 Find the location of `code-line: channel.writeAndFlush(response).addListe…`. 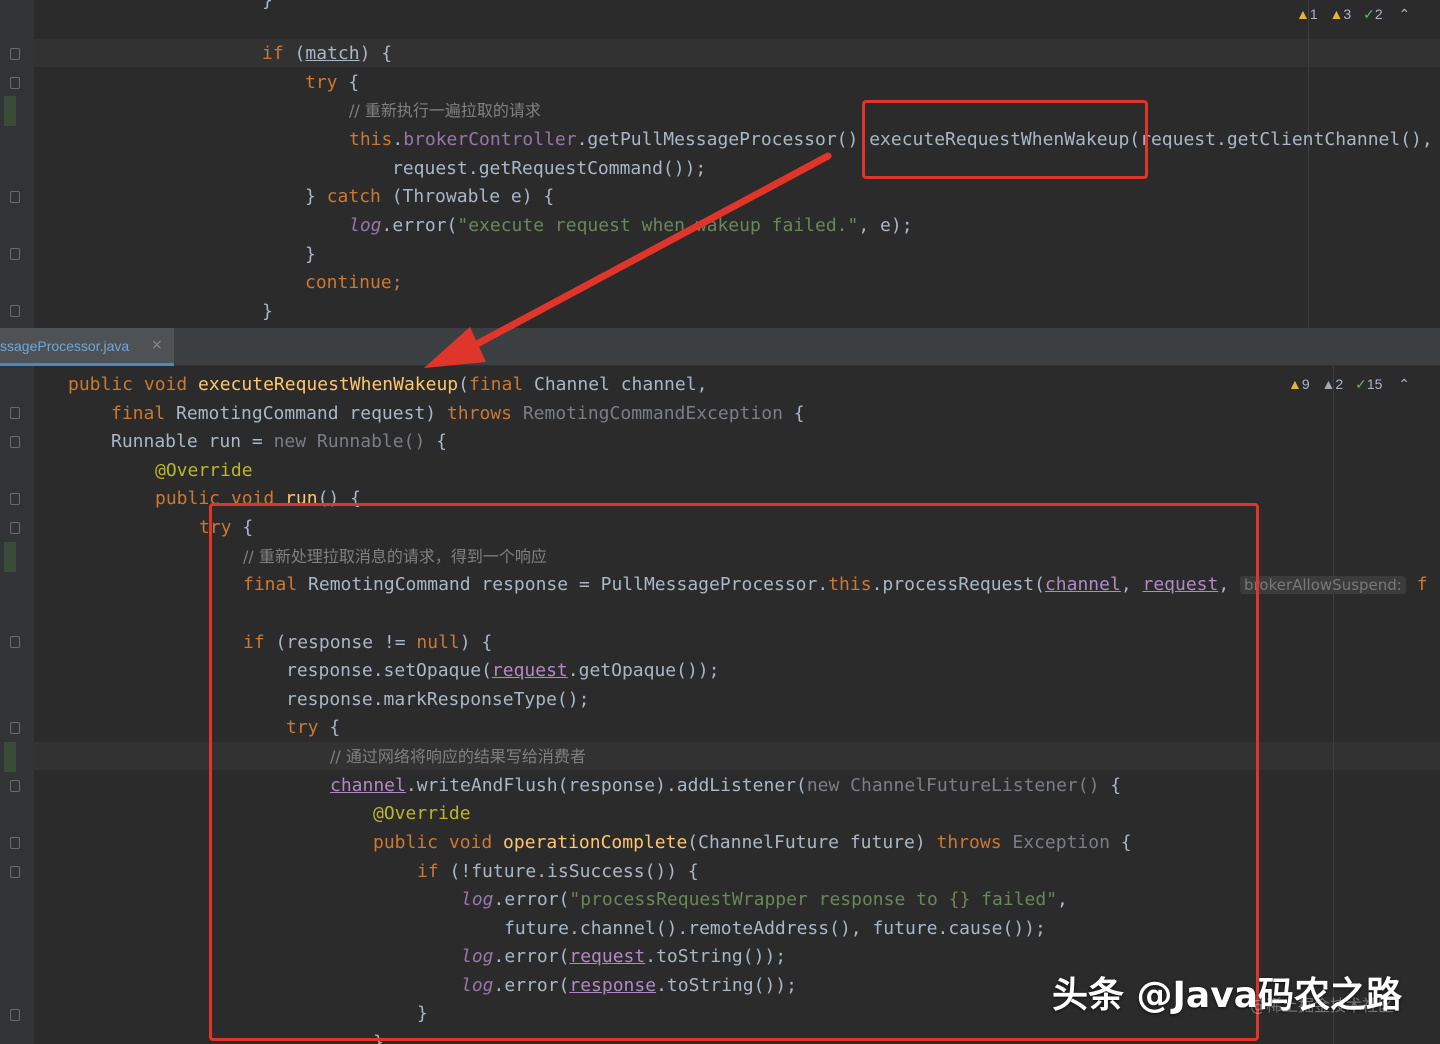

code-line: channel.writeAndFlush(response).addListe… is located at coordinates (725, 785).